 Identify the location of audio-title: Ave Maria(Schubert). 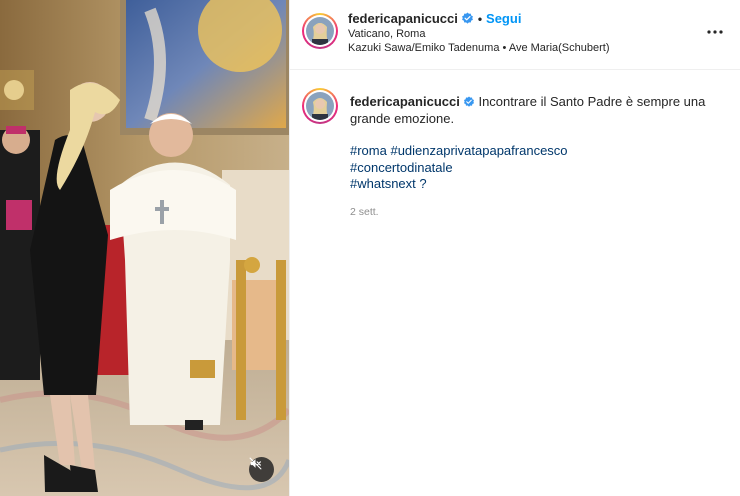
(559, 48).